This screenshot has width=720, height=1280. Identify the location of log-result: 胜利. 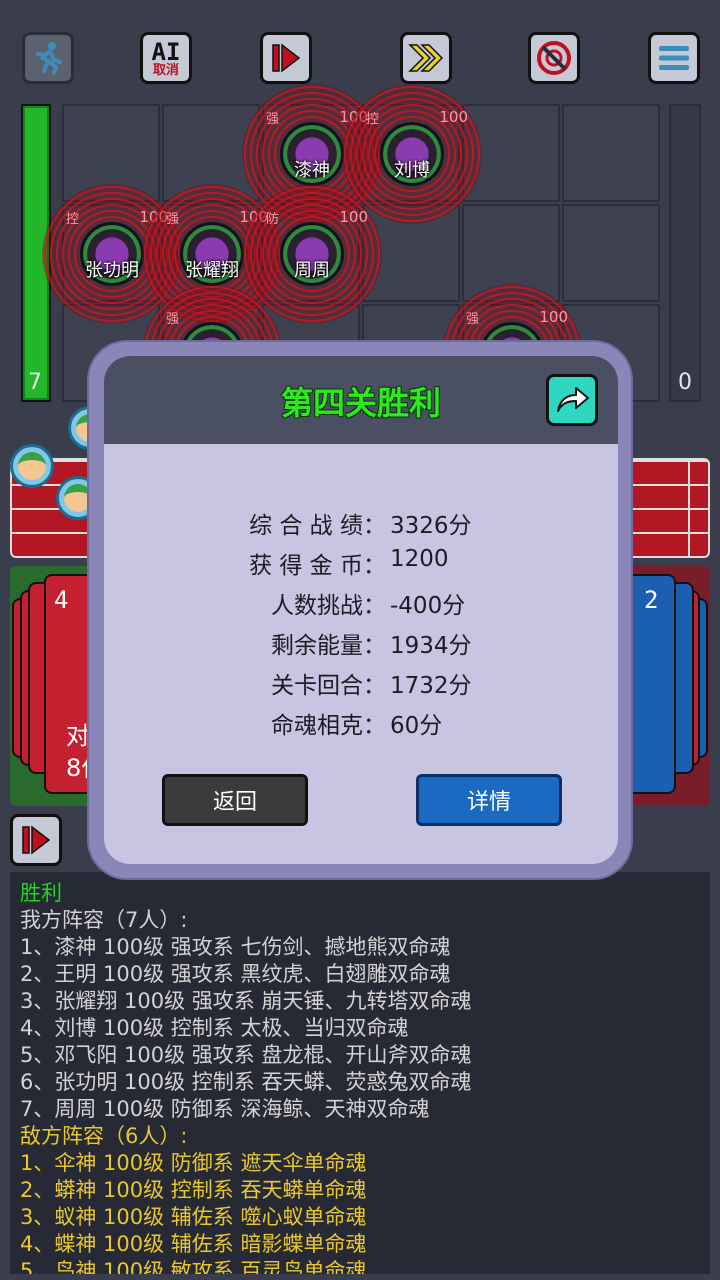
(41, 893).